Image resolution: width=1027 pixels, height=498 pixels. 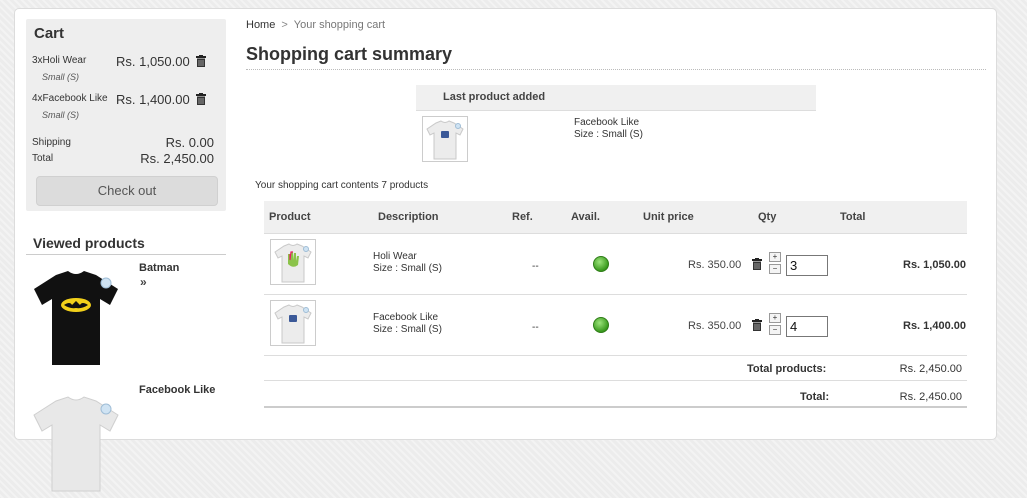 I want to click on chevron-right-icon: », so click(x=143, y=282).